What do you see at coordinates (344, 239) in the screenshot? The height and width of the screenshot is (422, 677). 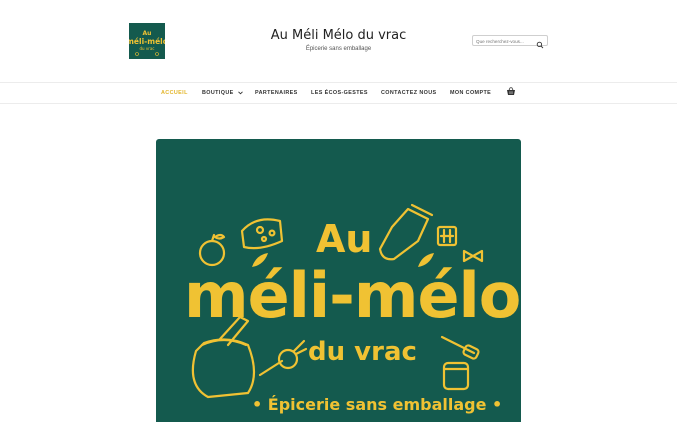 I see `hero-text-au: Au` at bounding box center [344, 239].